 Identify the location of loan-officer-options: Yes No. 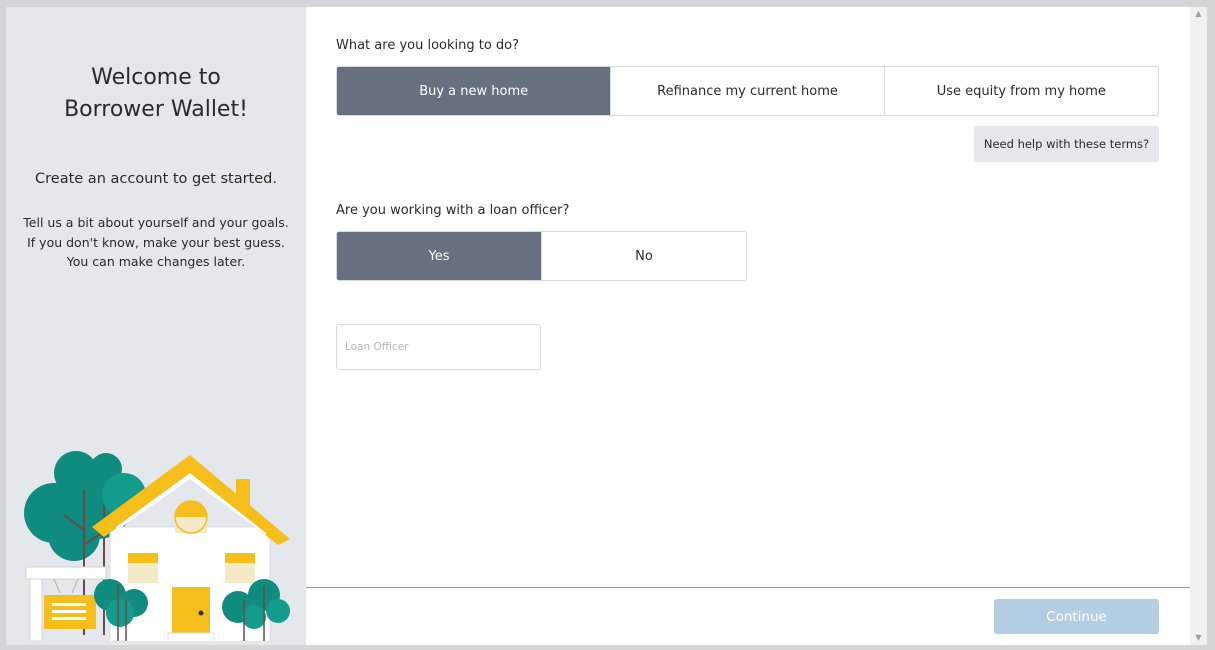
(541, 256).